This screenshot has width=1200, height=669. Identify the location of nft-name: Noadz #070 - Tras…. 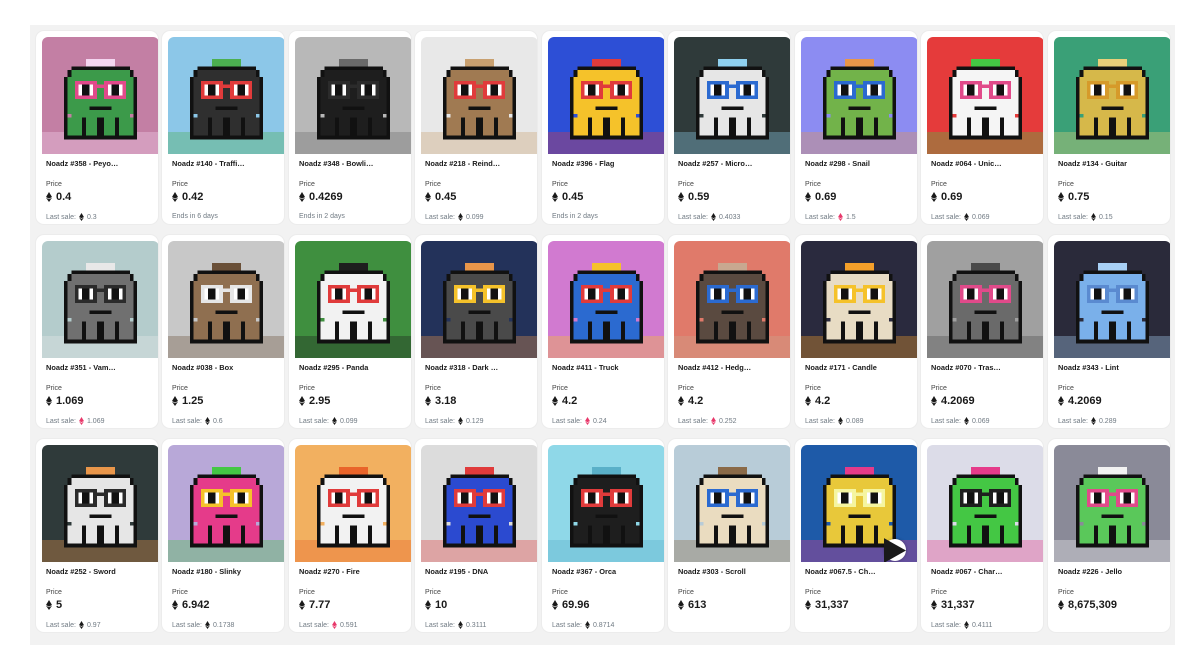
(983, 367).